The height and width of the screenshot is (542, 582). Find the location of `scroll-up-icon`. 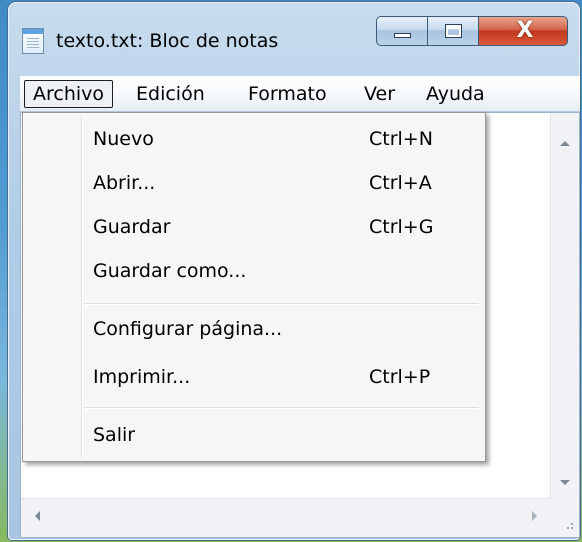

scroll-up-icon is located at coordinates (565, 143).